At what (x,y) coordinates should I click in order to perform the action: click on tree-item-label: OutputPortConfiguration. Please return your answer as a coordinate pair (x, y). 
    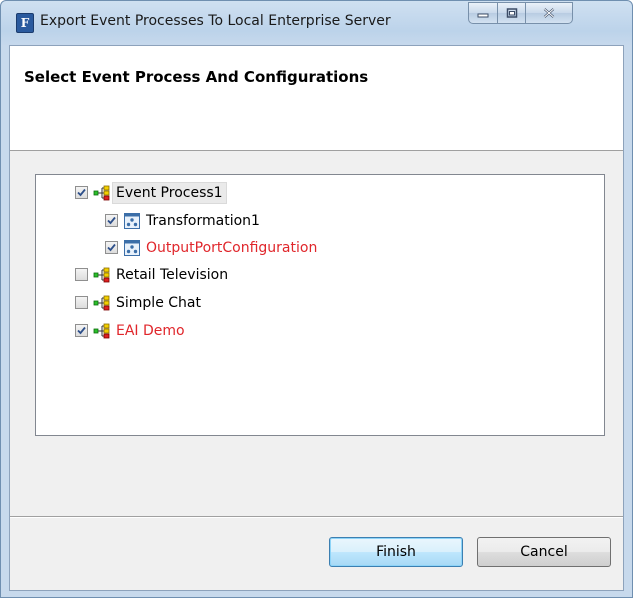
    Looking at the image, I should click on (232, 248).